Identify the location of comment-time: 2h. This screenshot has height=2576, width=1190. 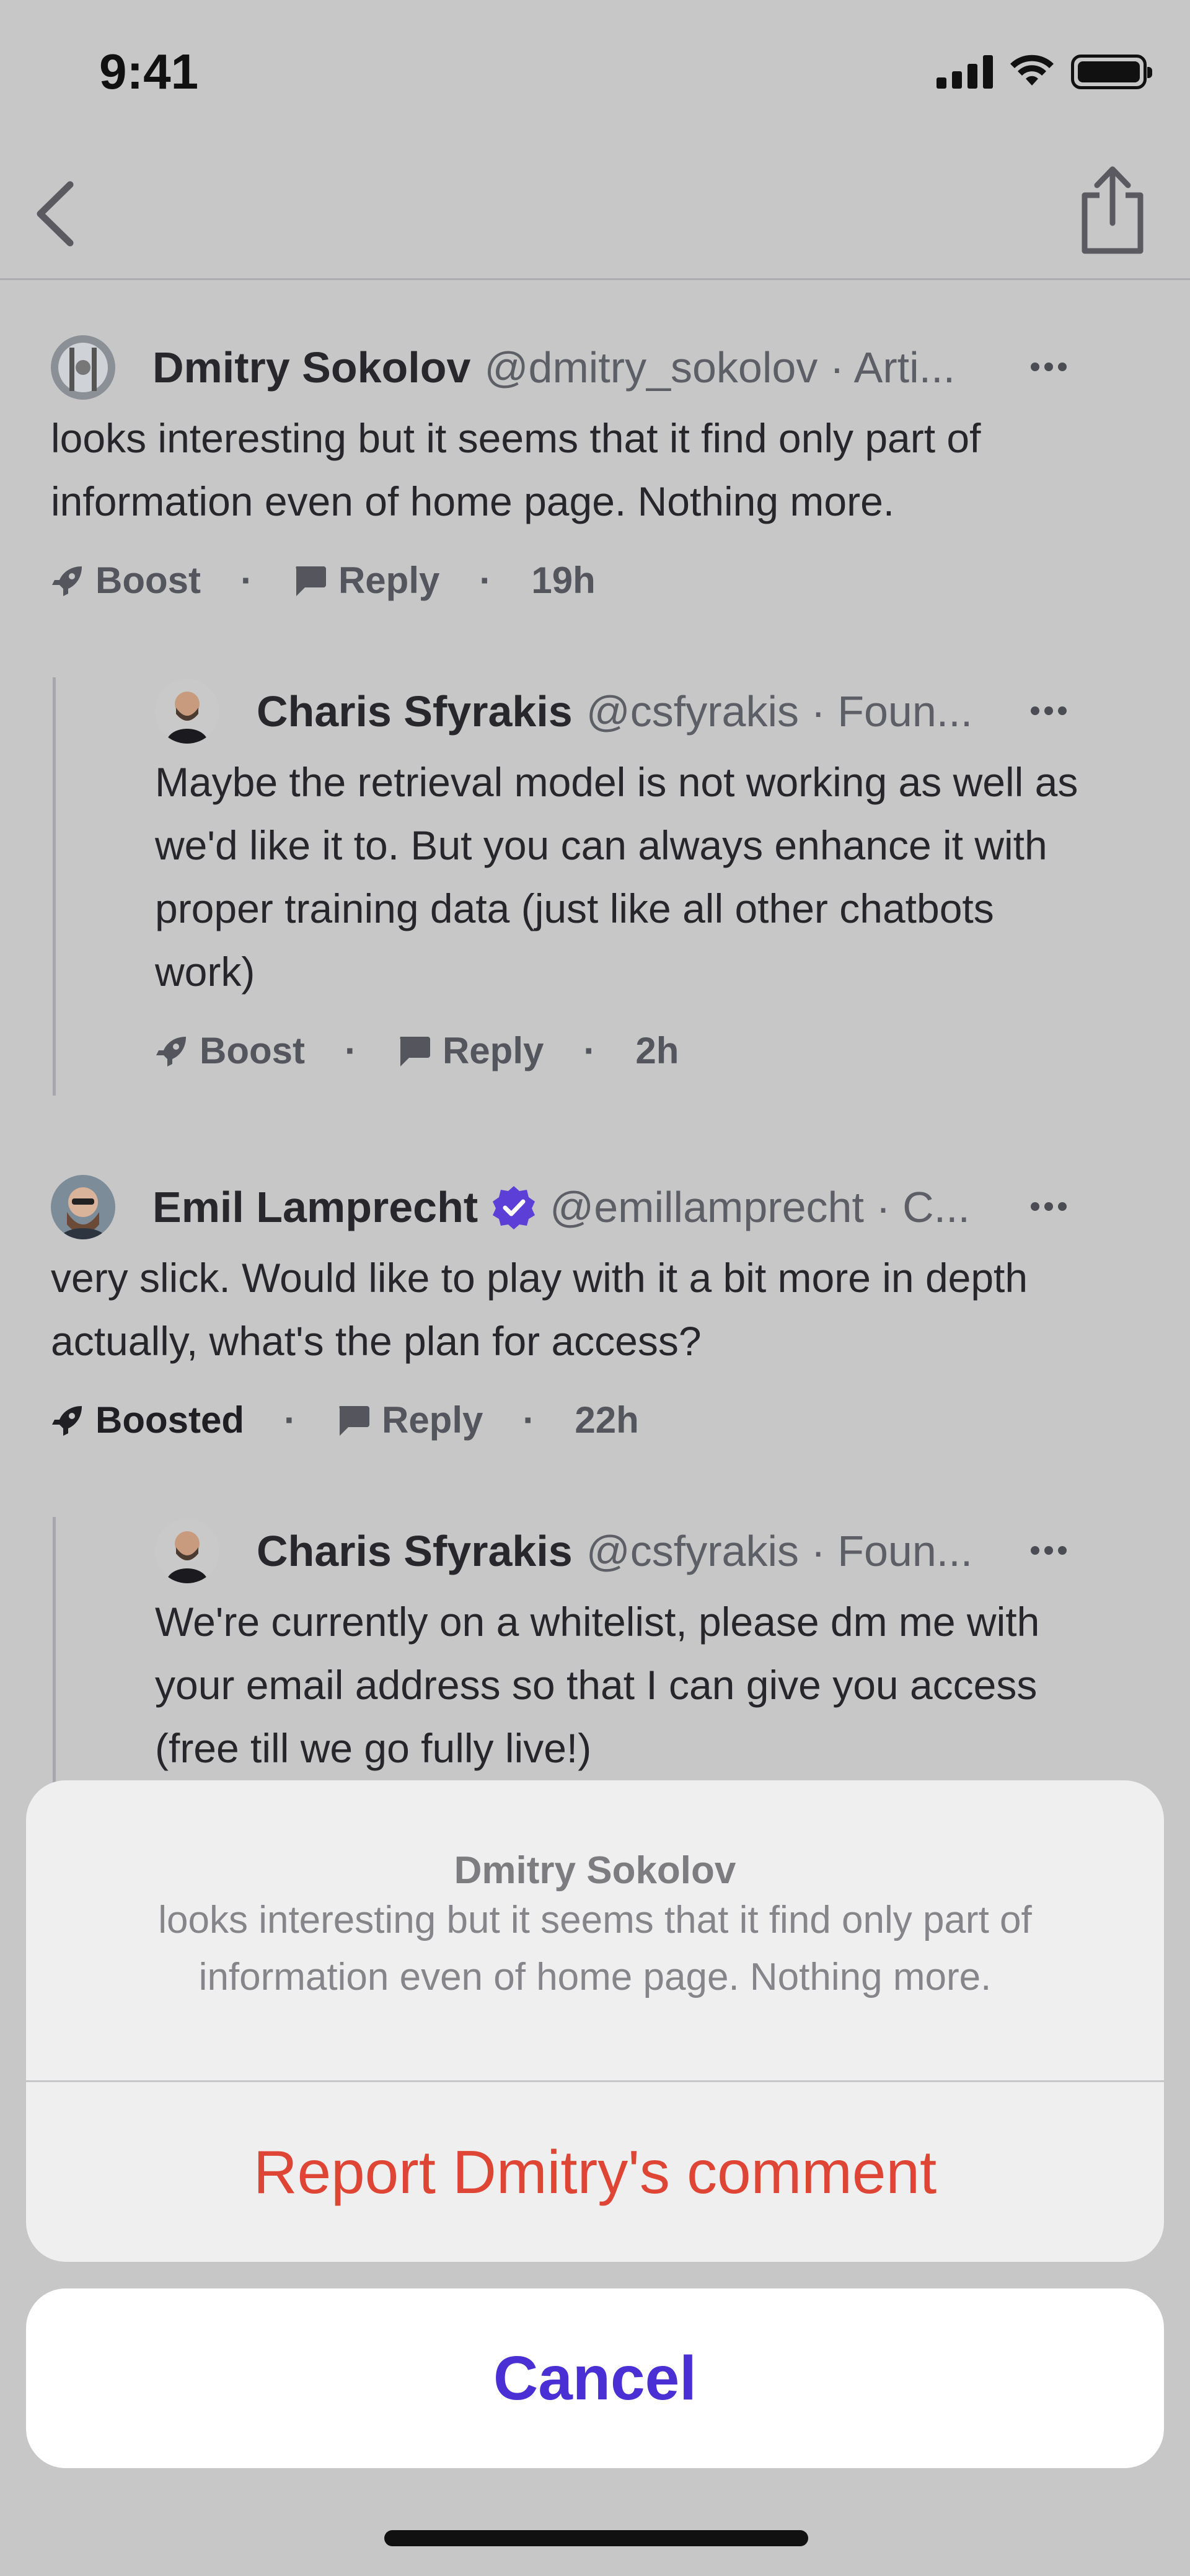
(657, 1050).